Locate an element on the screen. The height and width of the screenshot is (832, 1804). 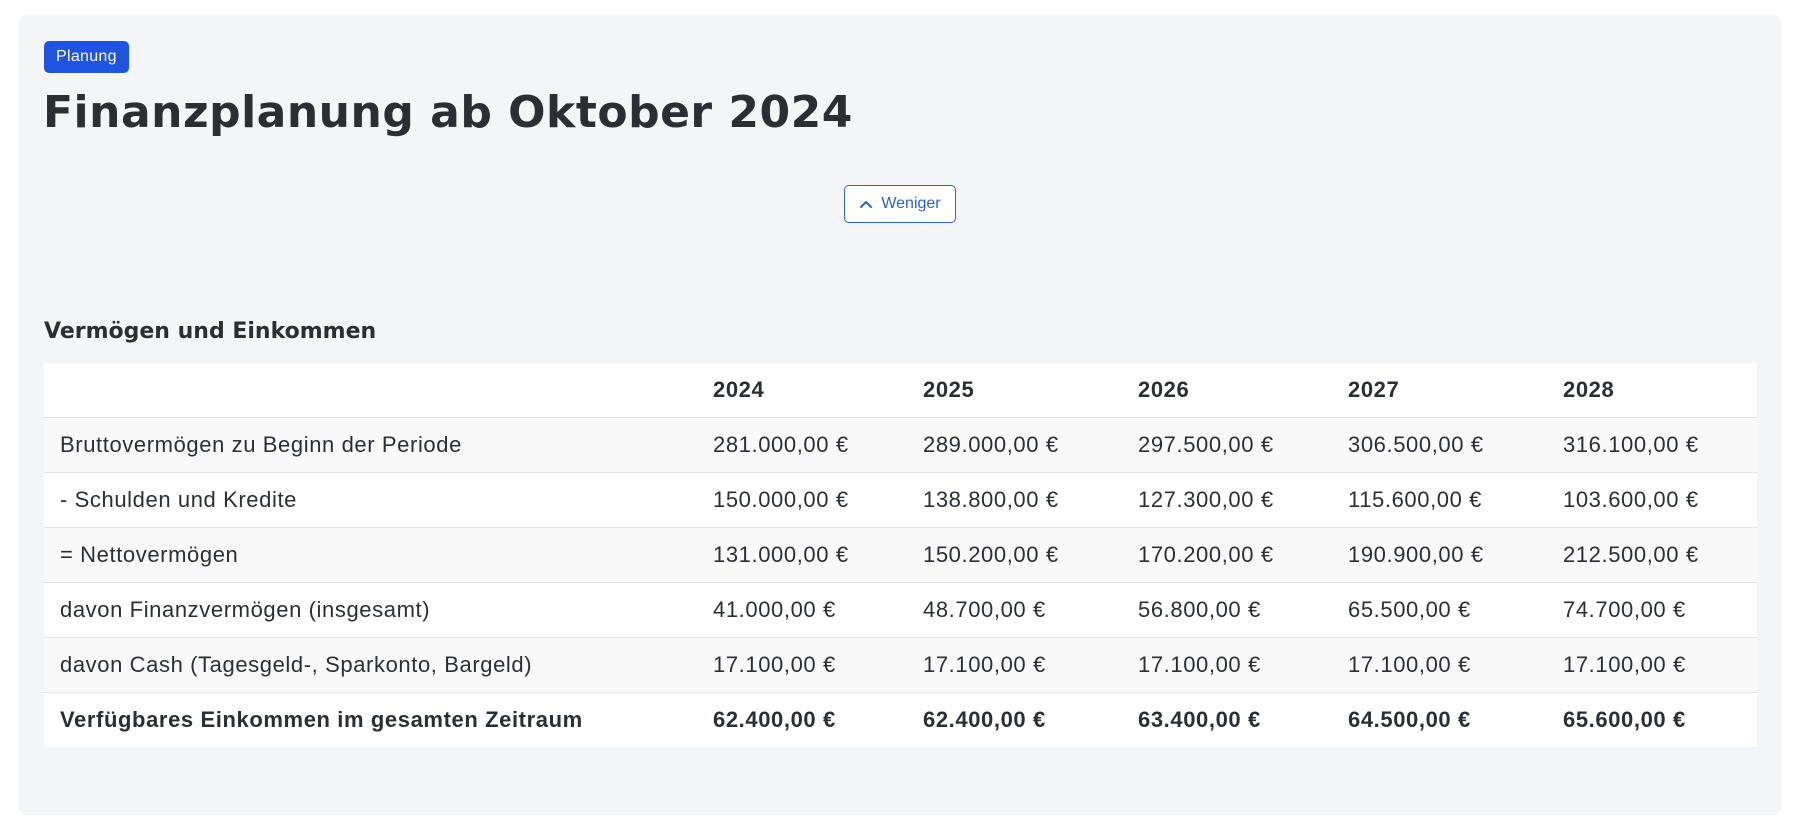
row-value: 170.200,00 € is located at coordinates (1206, 554).